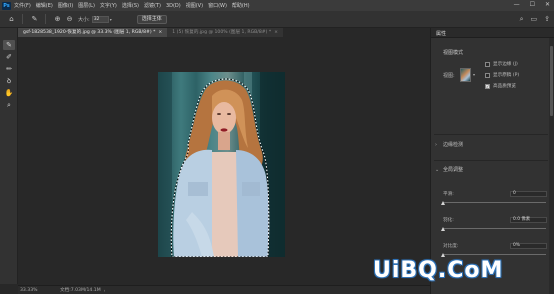 The width and height of the screenshot is (554, 294). I want to click on smooth-slider-track, so click(494, 202).